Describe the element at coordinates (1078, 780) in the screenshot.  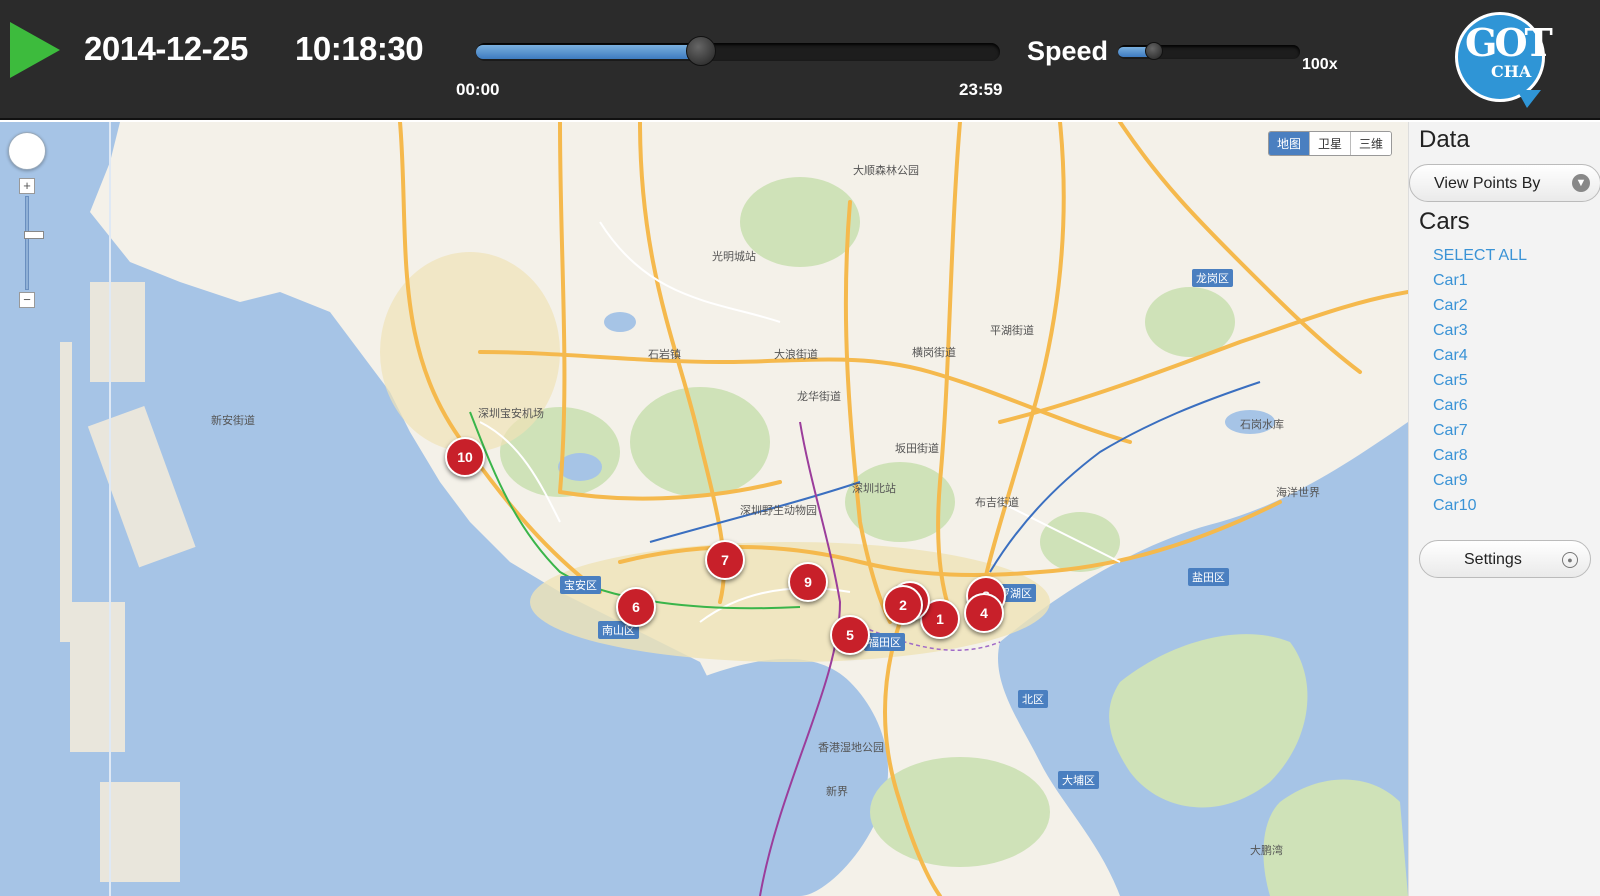
I see `district-label: 大埔区` at that location.